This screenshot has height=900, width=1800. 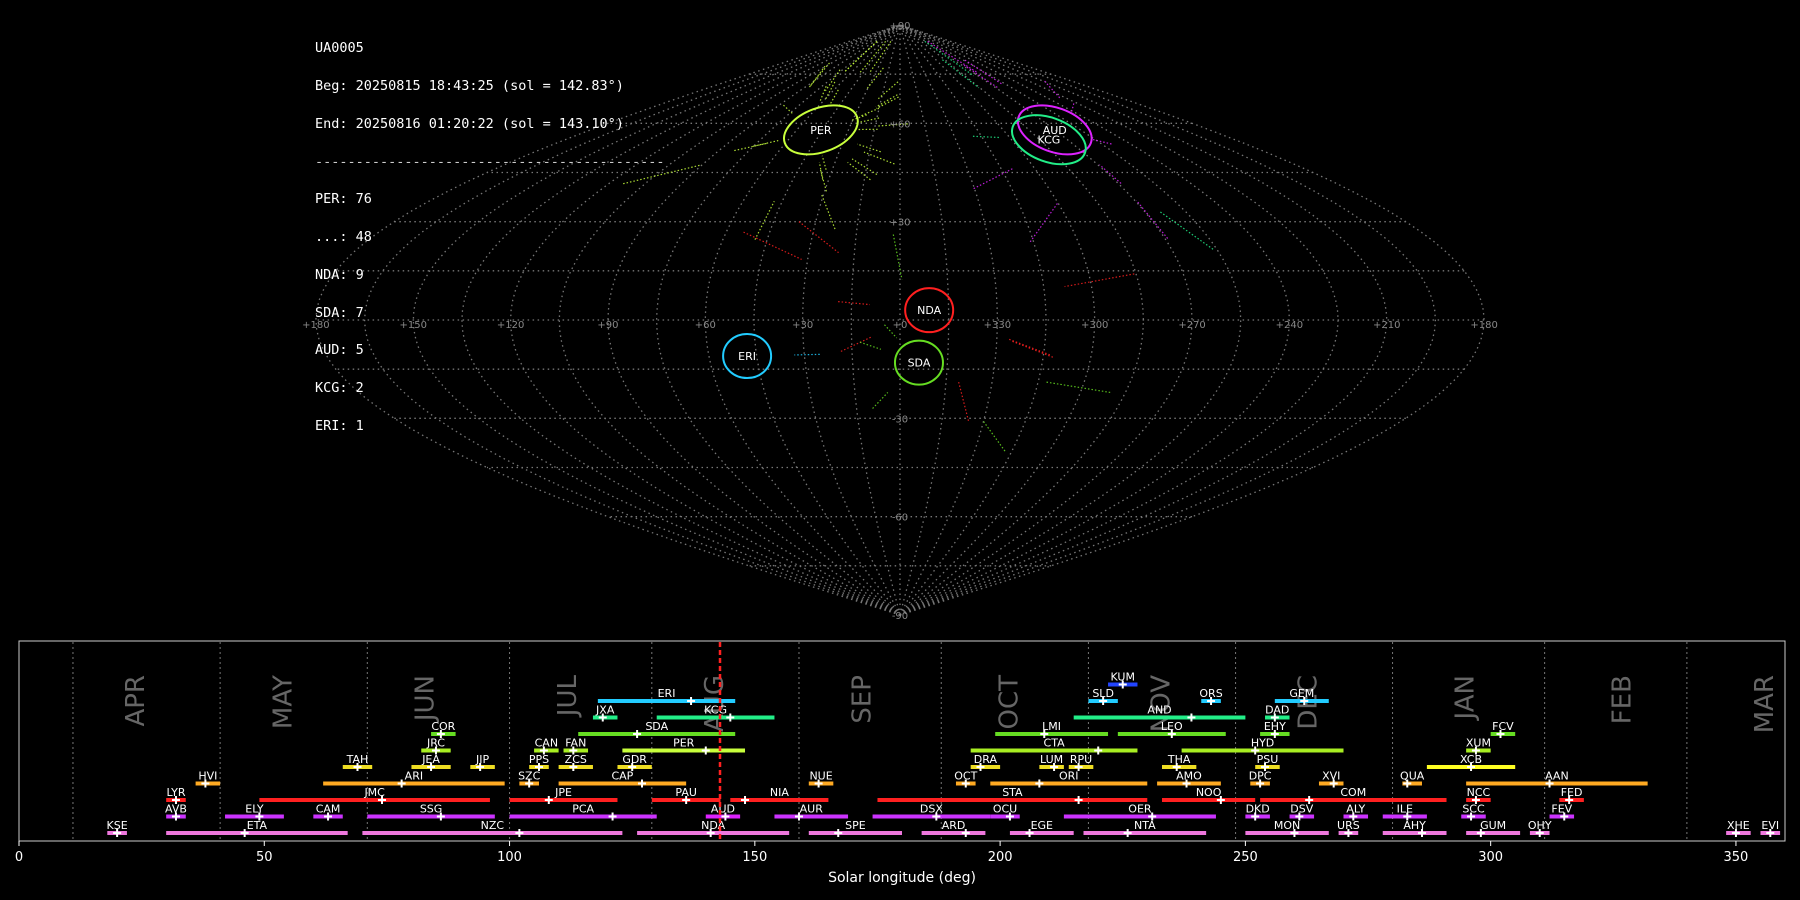 I want to click on shower-label-ehy: EHY, so click(x=1275, y=726).